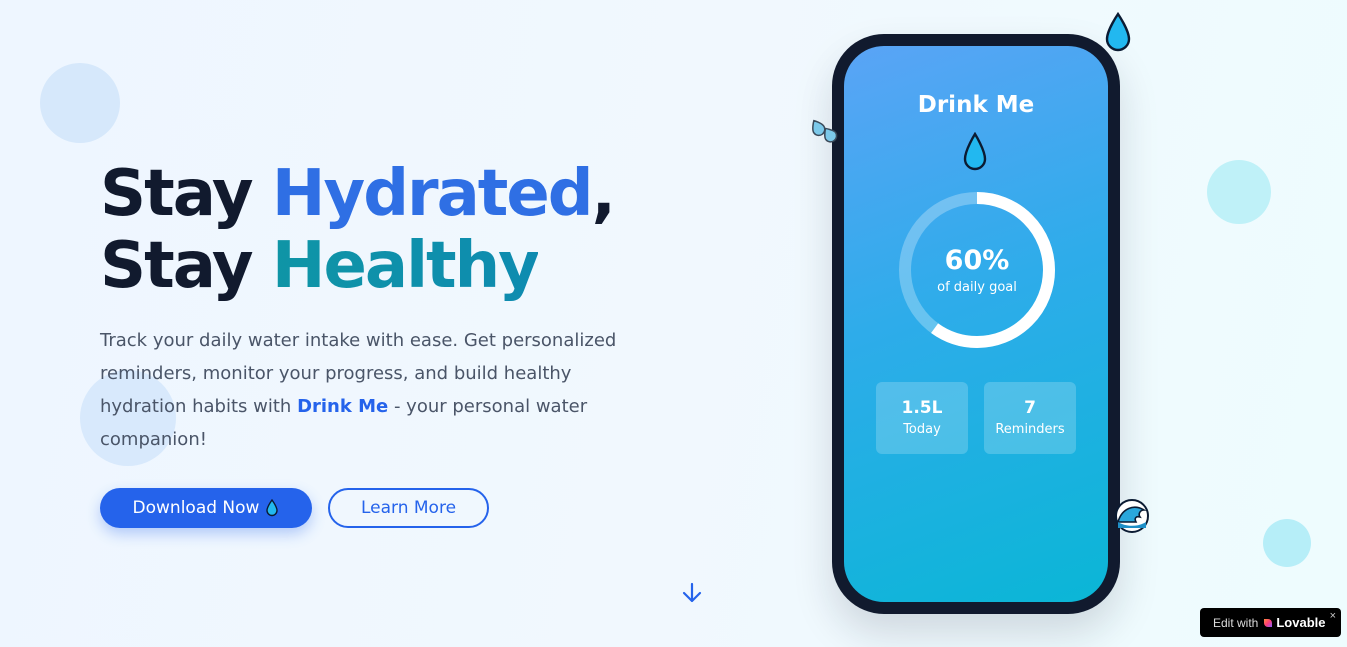  I want to click on badge-brand: Lovable, so click(1301, 622).